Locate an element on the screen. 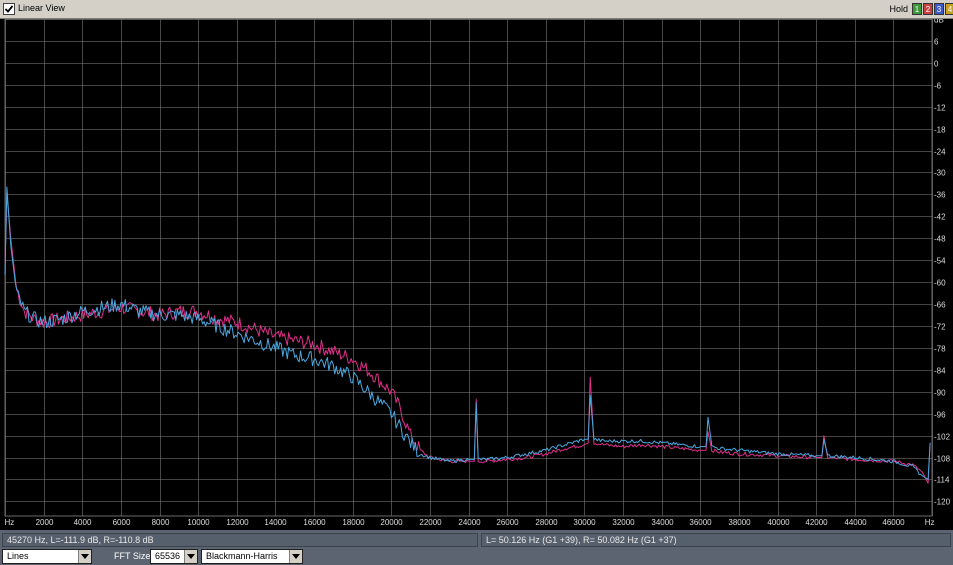 The height and width of the screenshot is (565, 953). y-tick-label: -102 is located at coordinates (942, 437).